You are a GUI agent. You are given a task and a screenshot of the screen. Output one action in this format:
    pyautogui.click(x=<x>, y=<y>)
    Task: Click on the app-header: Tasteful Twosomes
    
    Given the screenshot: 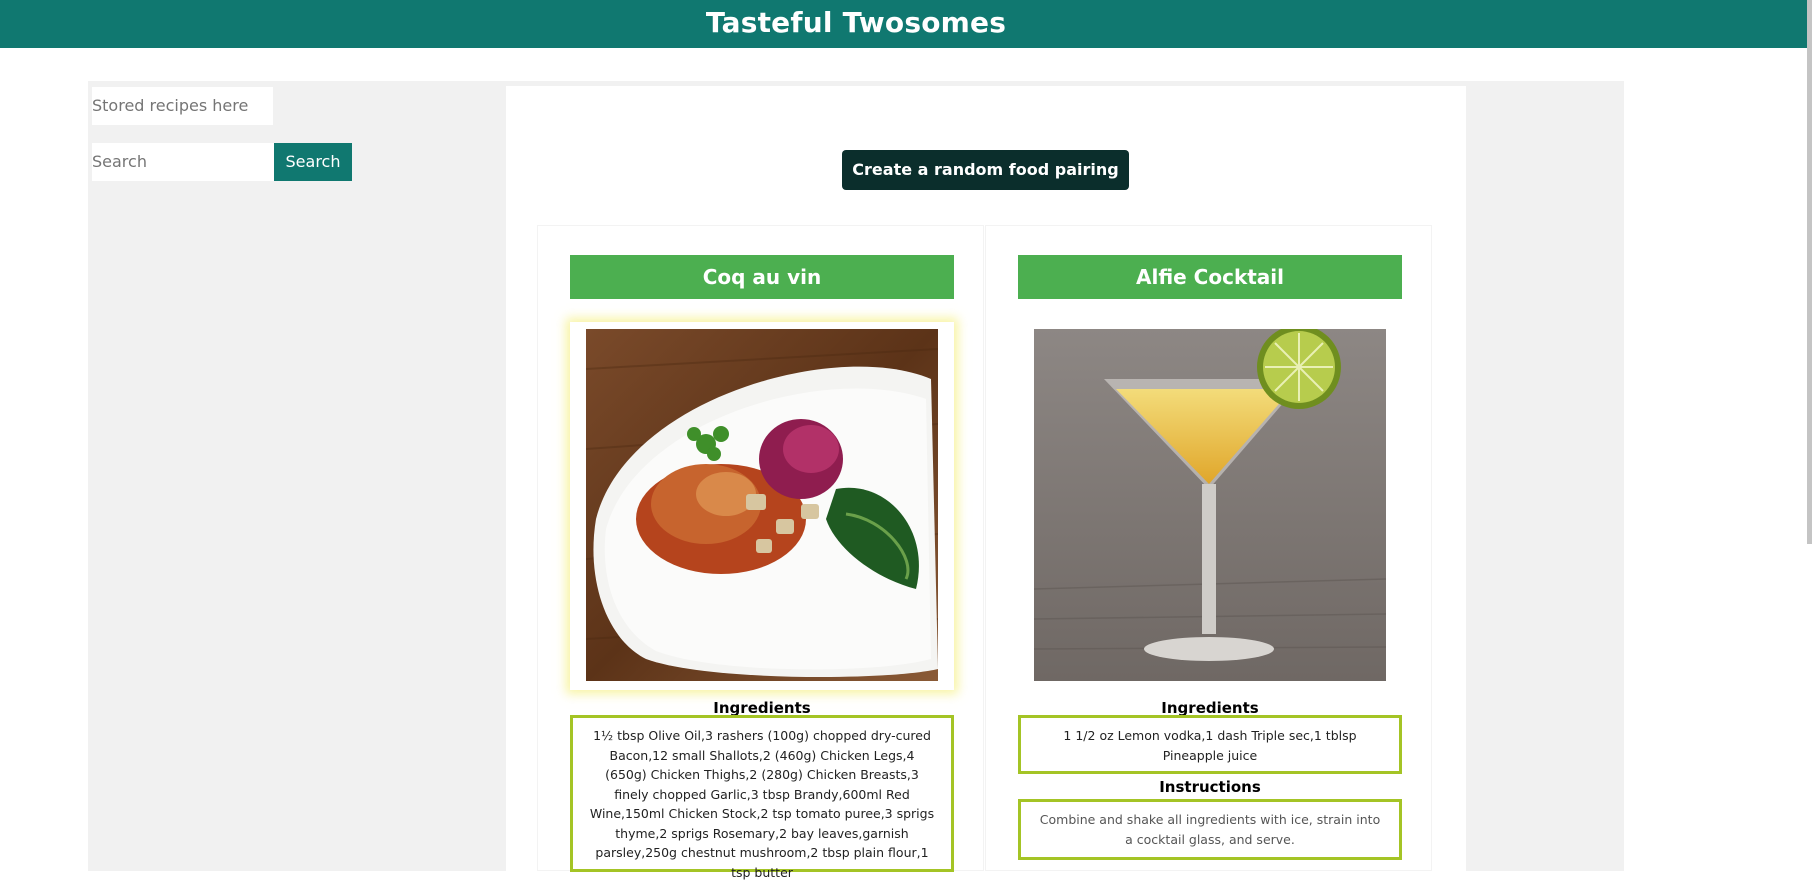 What is the action you would take?
    pyautogui.click(x=903, y=24)
    